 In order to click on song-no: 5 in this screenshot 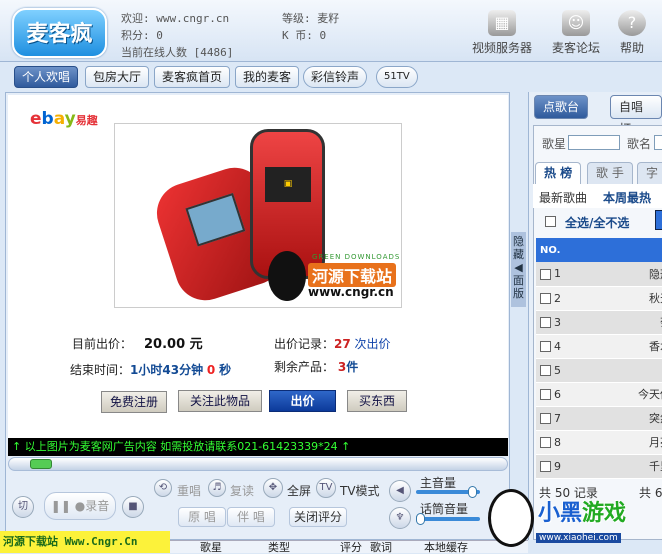, I will do `click(553, 370)`.